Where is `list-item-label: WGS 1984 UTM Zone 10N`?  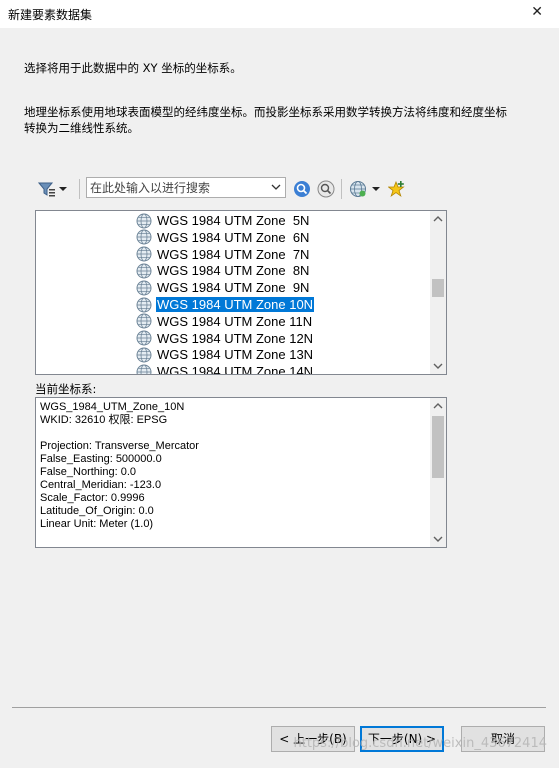 list-item-label: WGS 1984 UTM Zone 10N is located at coordinates (235, 304).